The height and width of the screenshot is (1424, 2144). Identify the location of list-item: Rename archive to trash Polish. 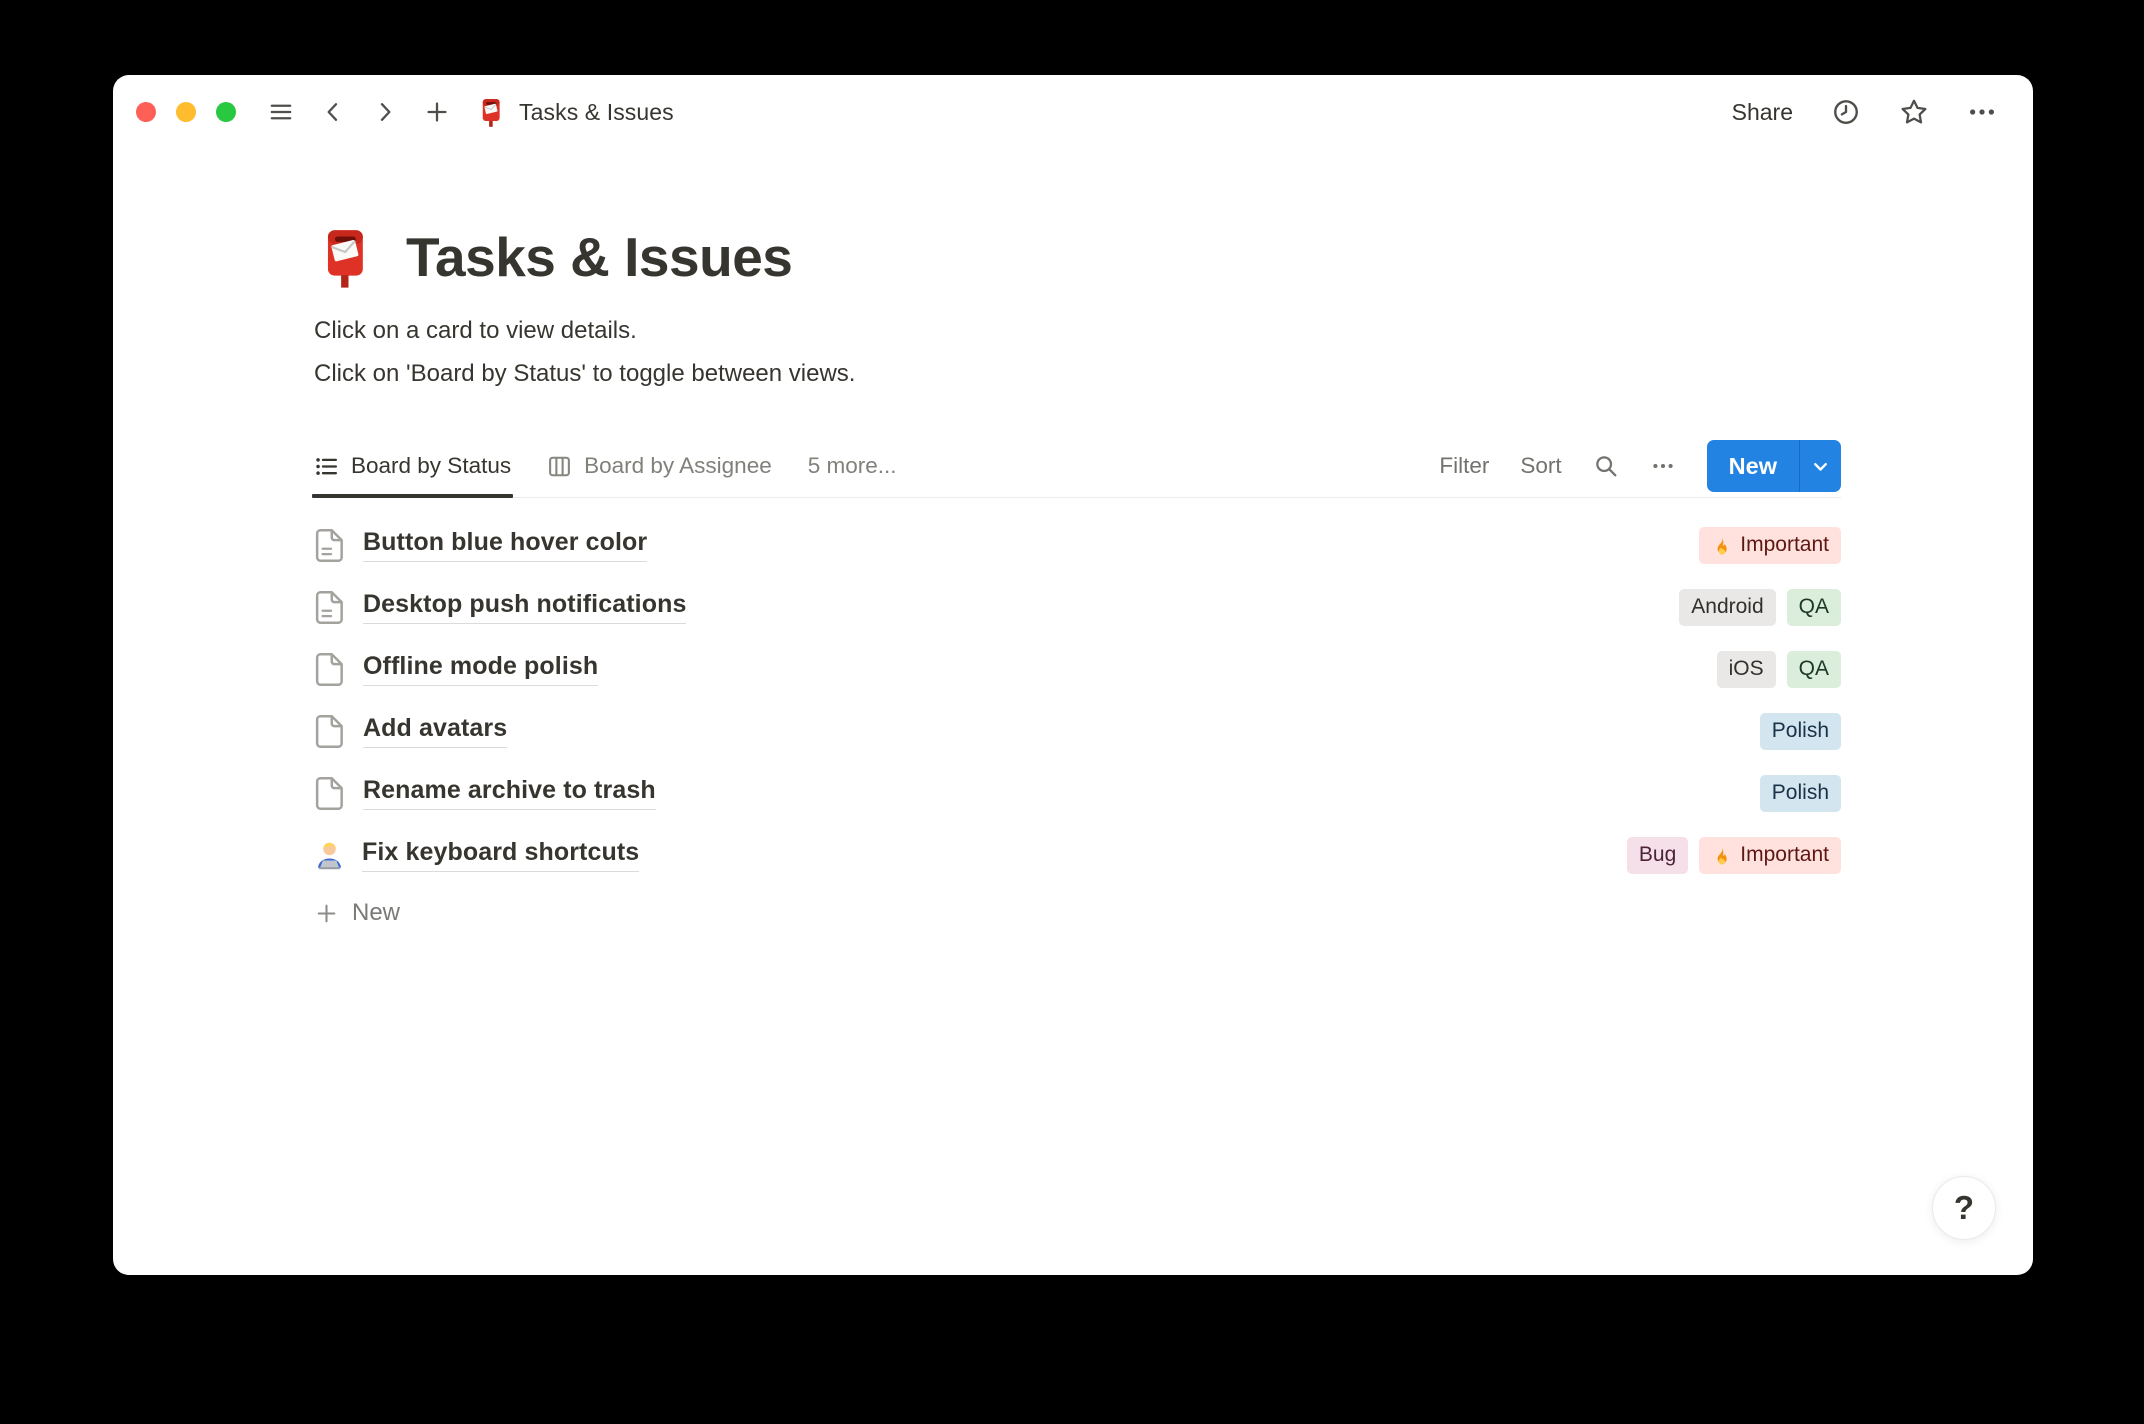
(1077, 793).